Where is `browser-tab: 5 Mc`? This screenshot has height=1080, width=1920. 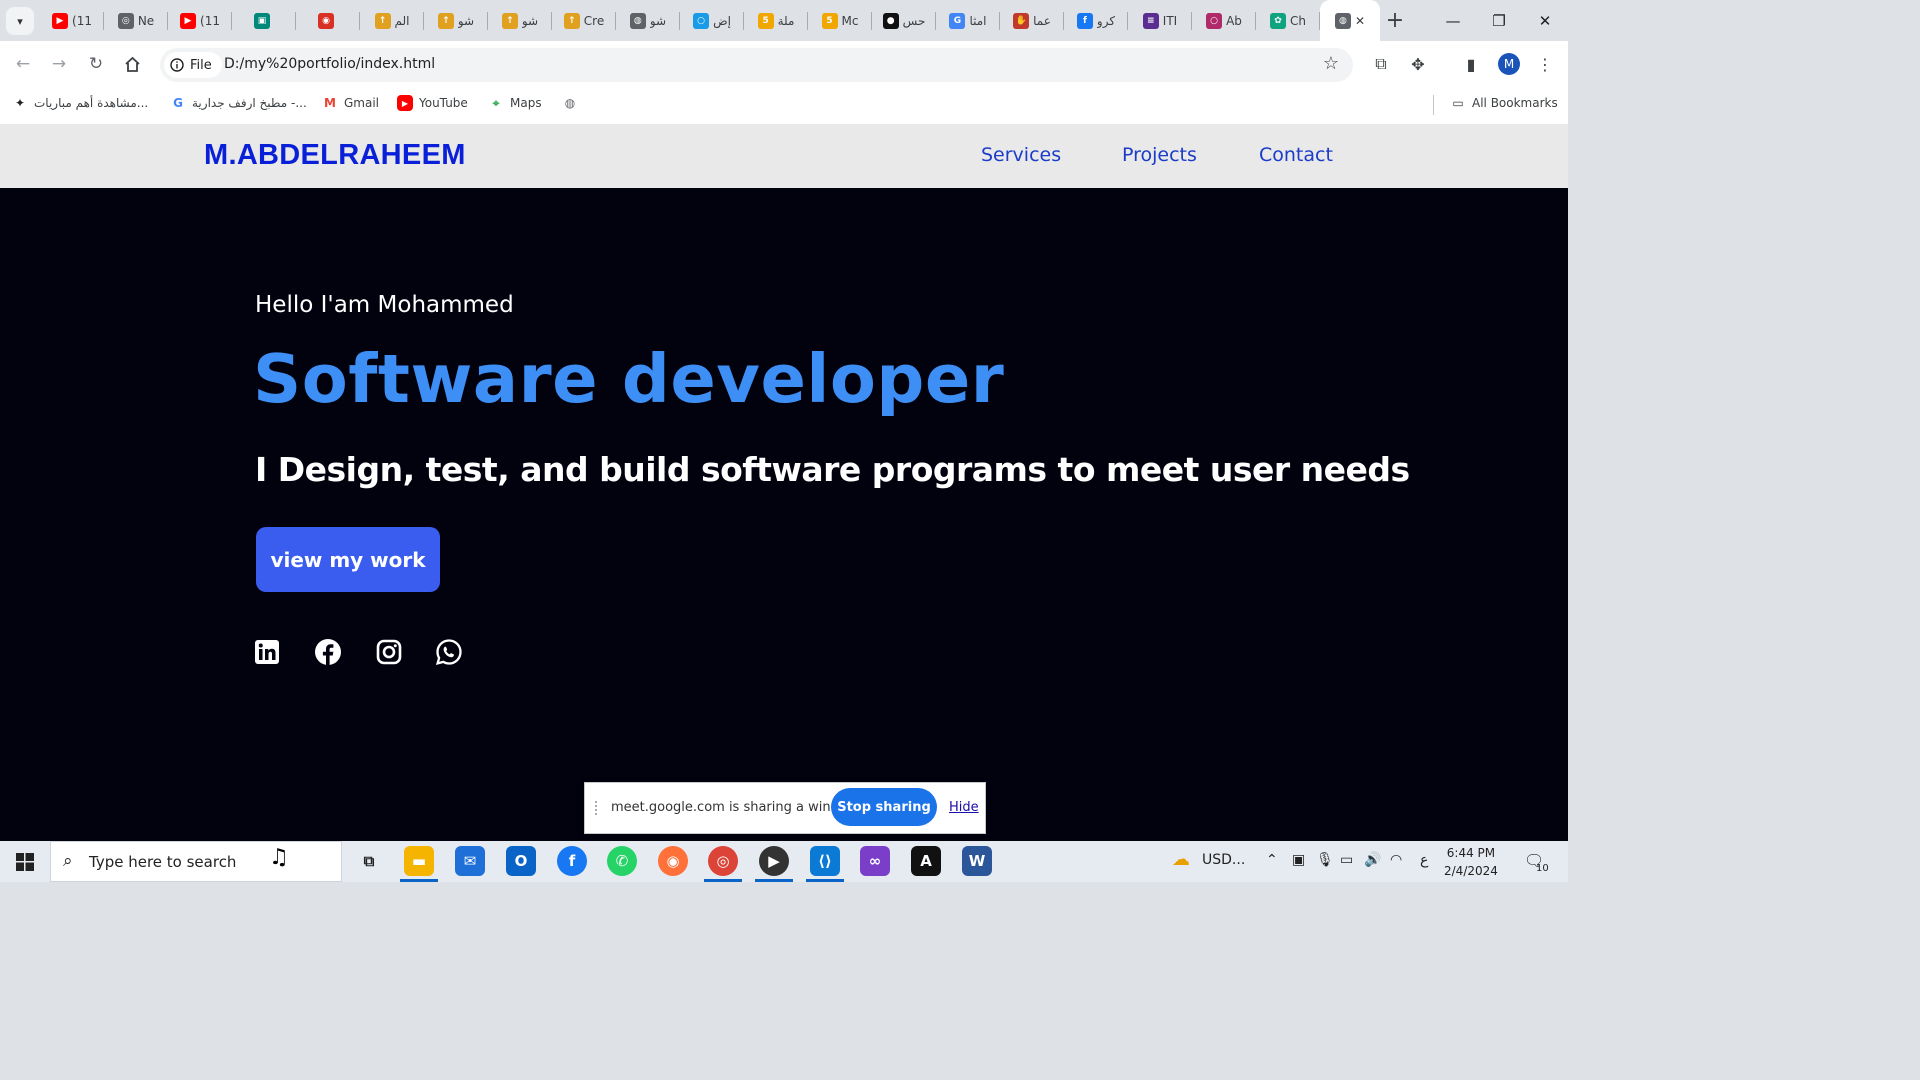 browser-tab: 5 Mc is located at coordinates (840, 20).